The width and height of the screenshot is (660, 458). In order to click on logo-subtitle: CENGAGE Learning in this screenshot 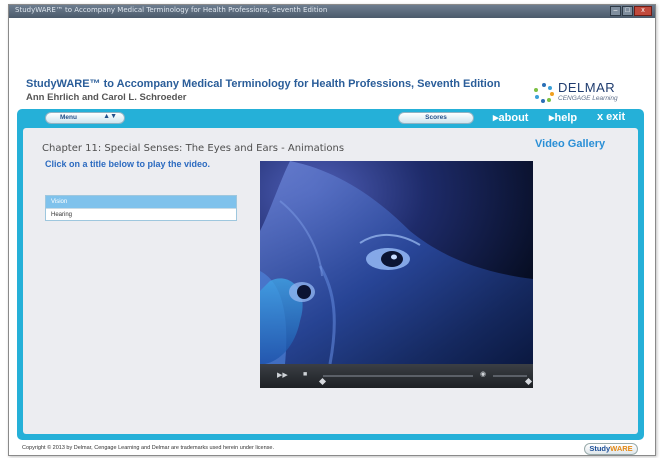, I will do `click(588, 98)`.